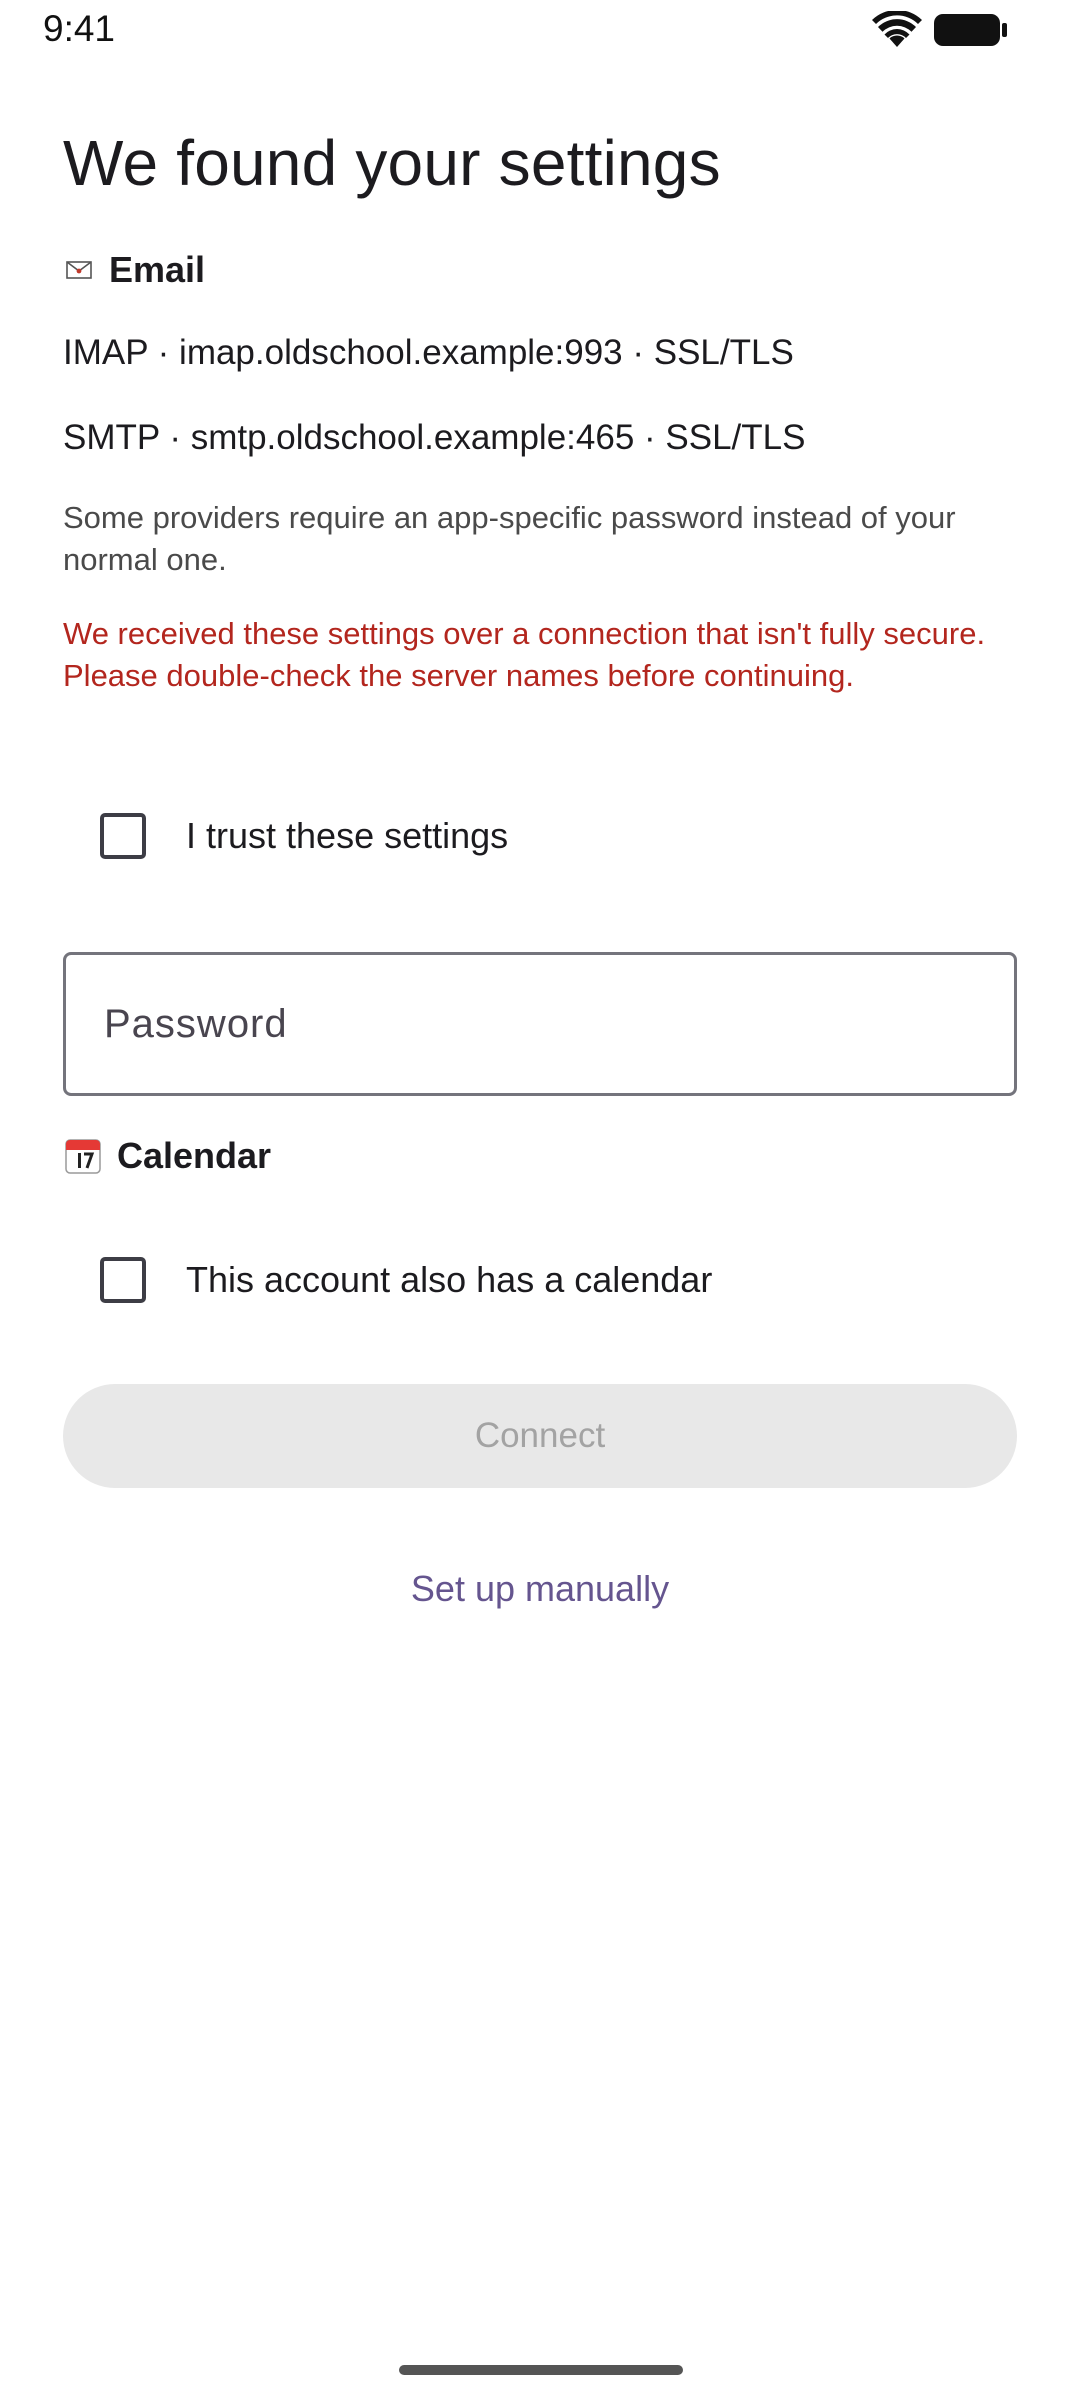  What do you see at coordinates (79, 28) in the screenshot?
I see `status-time: 9:41` at bounding box center [79, 28].